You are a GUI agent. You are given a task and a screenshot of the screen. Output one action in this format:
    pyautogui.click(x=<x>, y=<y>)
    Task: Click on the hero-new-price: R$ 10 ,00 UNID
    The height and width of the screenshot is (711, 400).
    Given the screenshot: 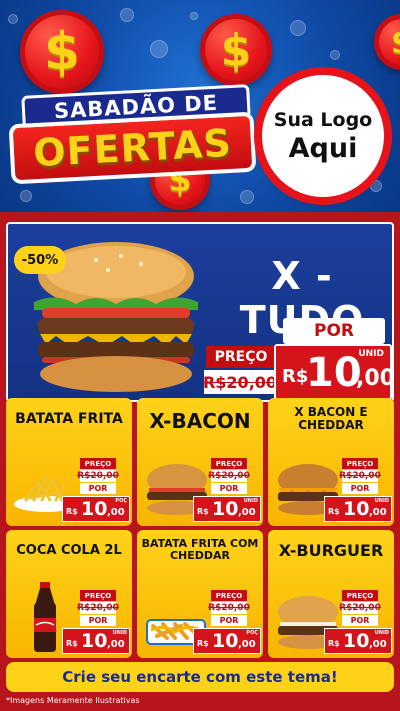 What is the action you would take?
    pyautogui.click(x=334, y=372)
    